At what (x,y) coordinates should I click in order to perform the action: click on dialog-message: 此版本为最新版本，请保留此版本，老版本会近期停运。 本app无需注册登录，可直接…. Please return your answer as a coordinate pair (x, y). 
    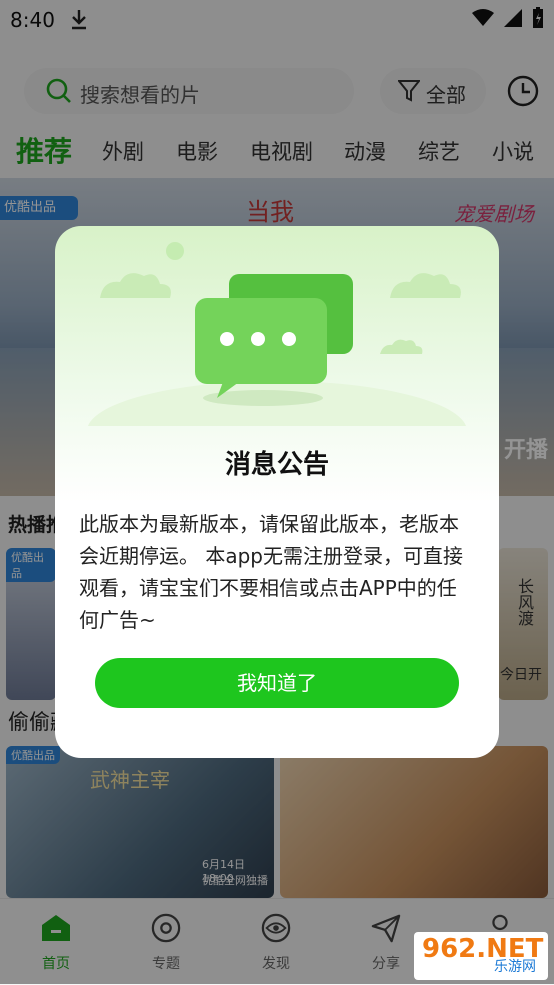
    Looking at the image, I should click on (271, 572).